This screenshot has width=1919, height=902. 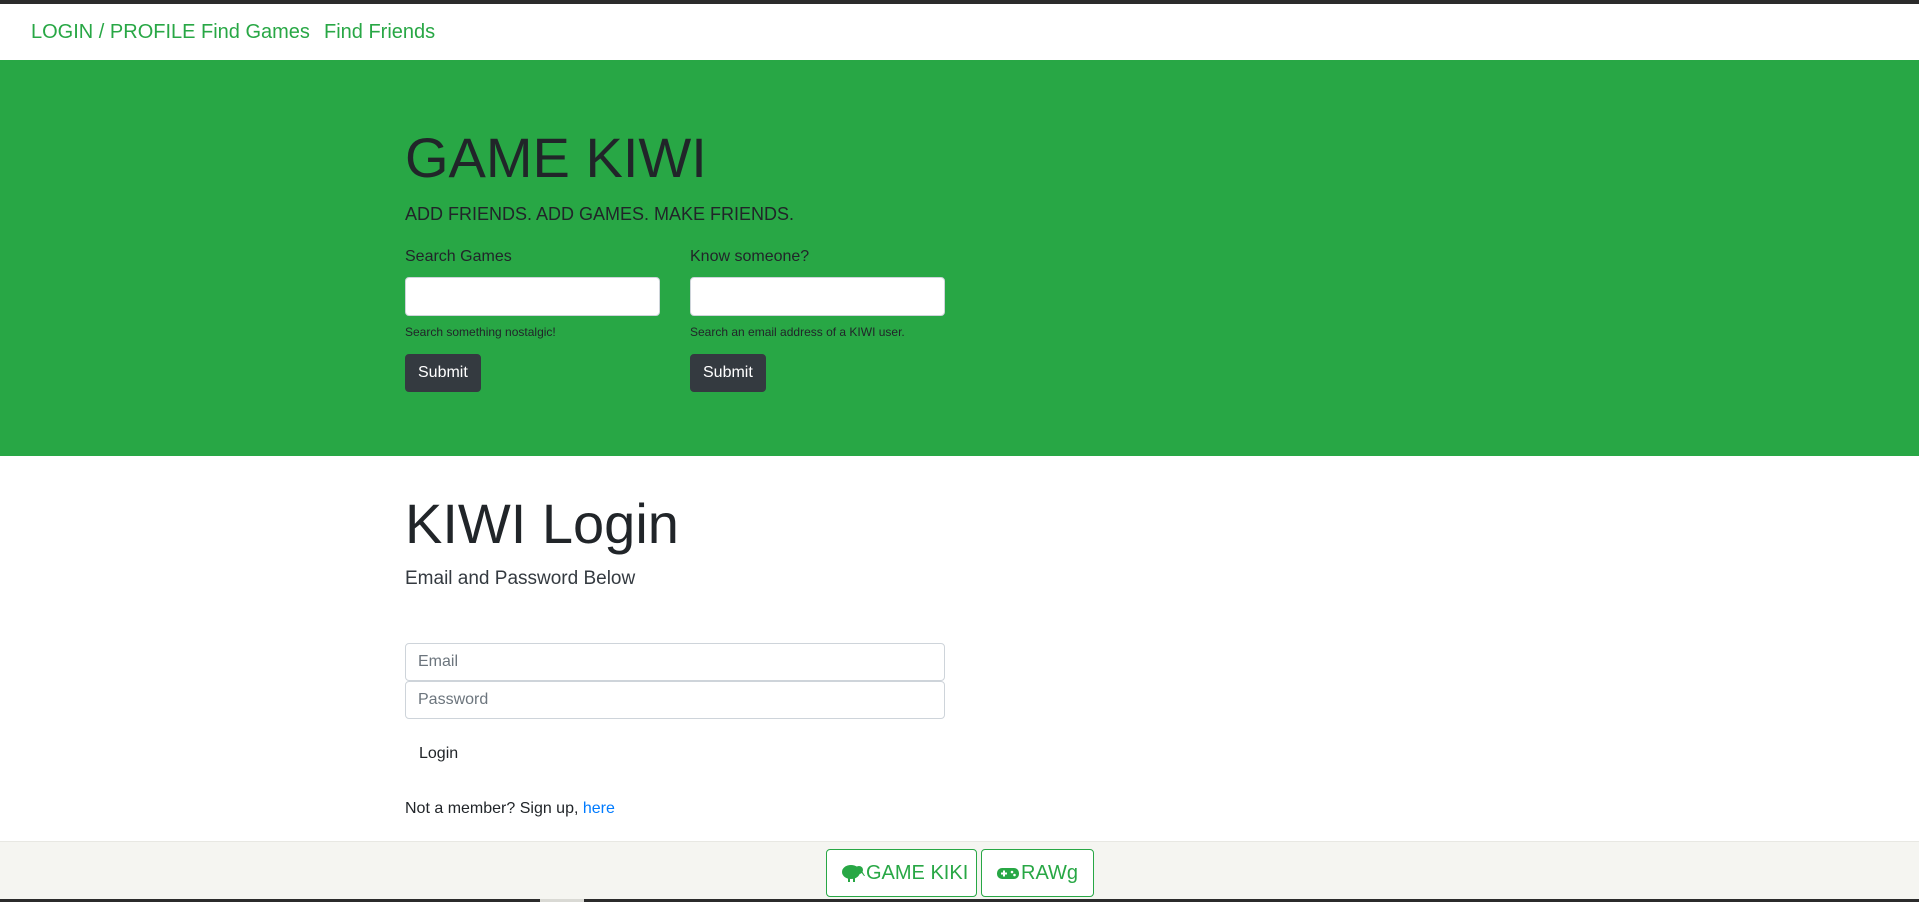 I want to click on nav-find-friends-link: Find Friends, so click(x=379, y=32).